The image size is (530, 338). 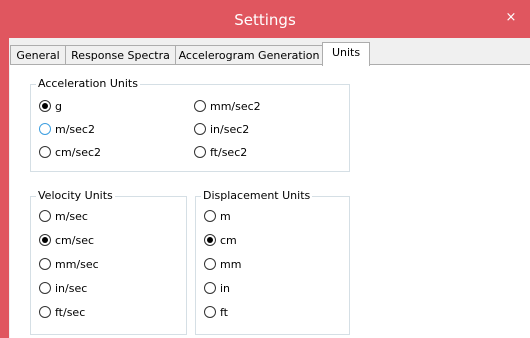 I want to click on radio-label: cm/sec, so click(x=75, y=240).